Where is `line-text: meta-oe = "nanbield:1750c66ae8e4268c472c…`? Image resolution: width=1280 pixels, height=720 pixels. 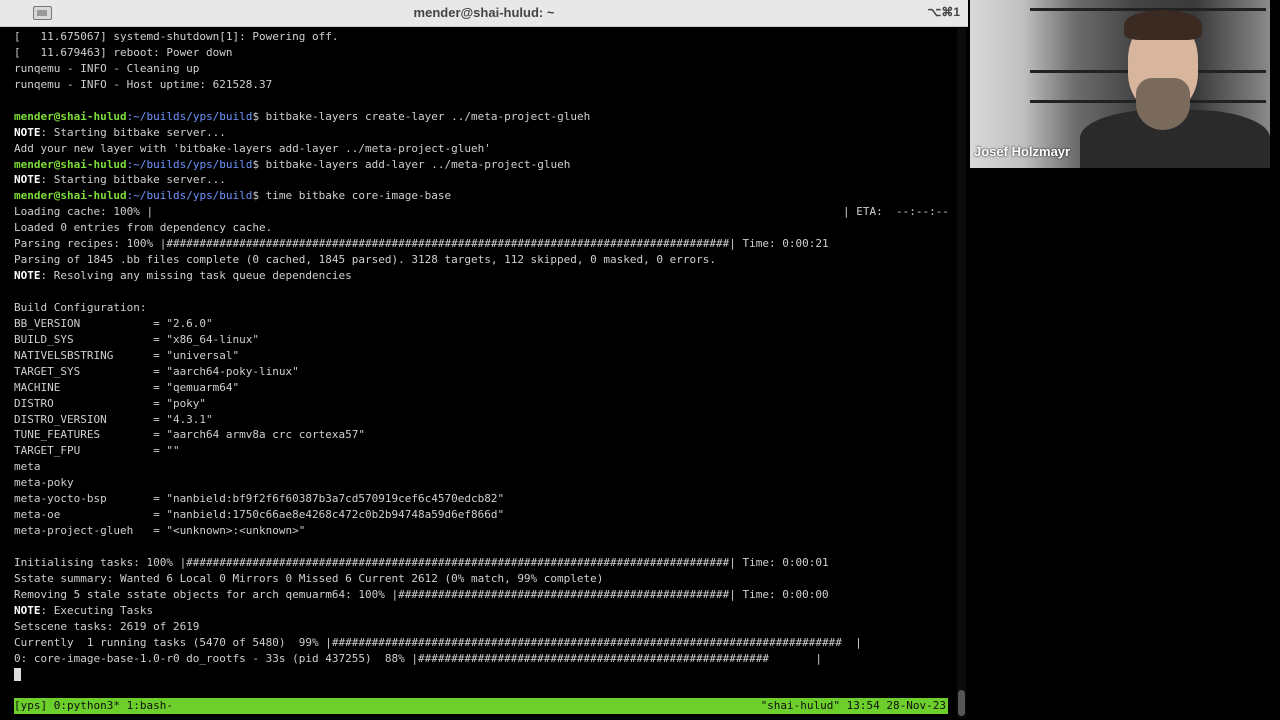
line-text: meta-oe = "nanbield:1750c66ae8e4268c472c… is located at coordinates (259, 515).